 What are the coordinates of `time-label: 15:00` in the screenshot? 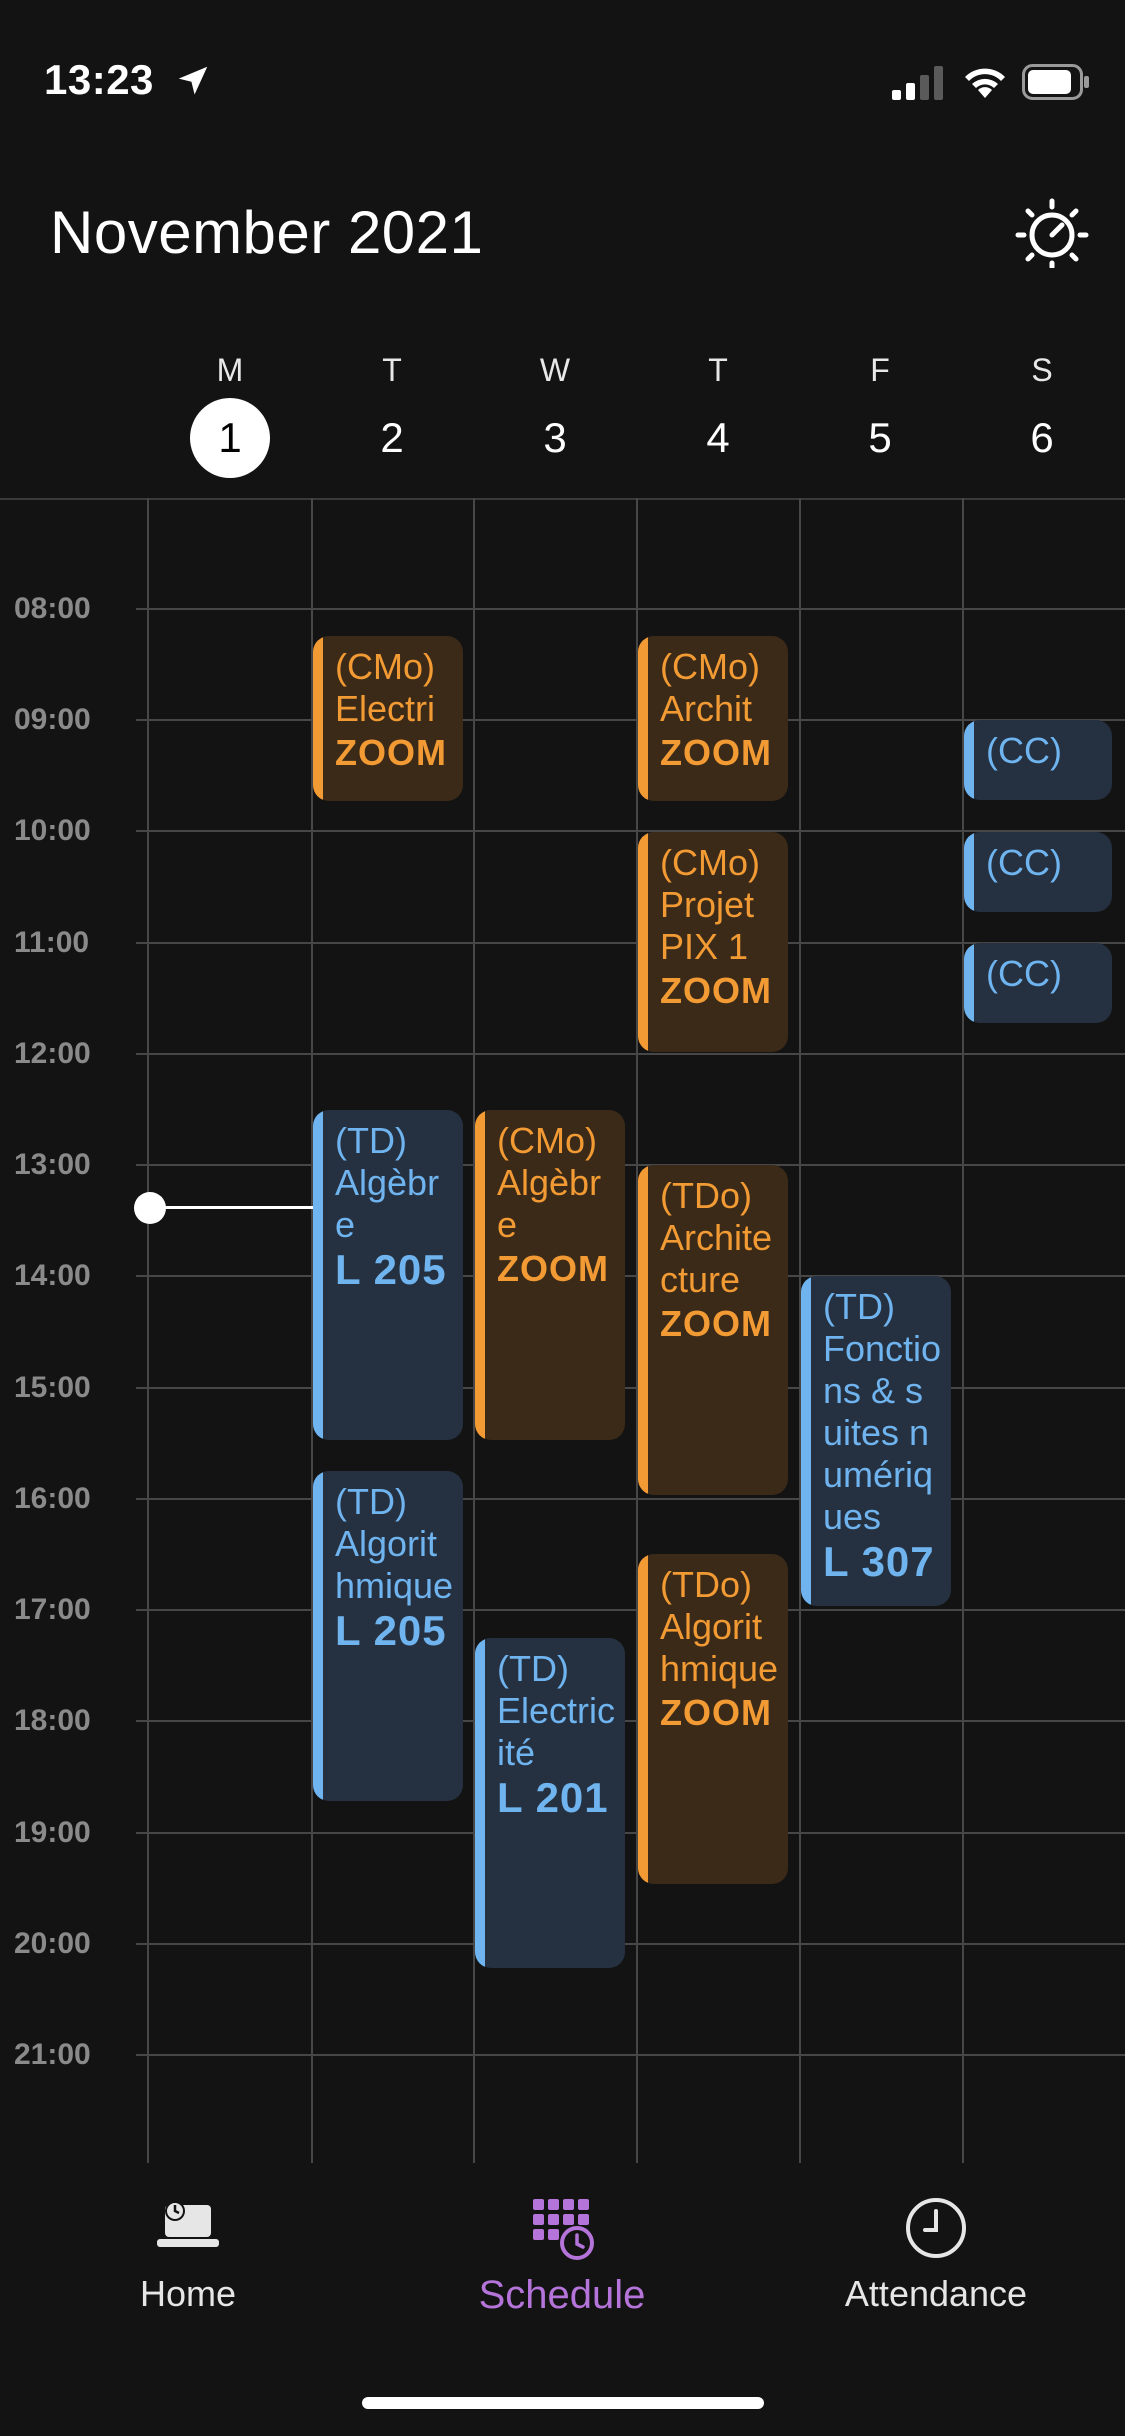 It's located at (52, 1387).